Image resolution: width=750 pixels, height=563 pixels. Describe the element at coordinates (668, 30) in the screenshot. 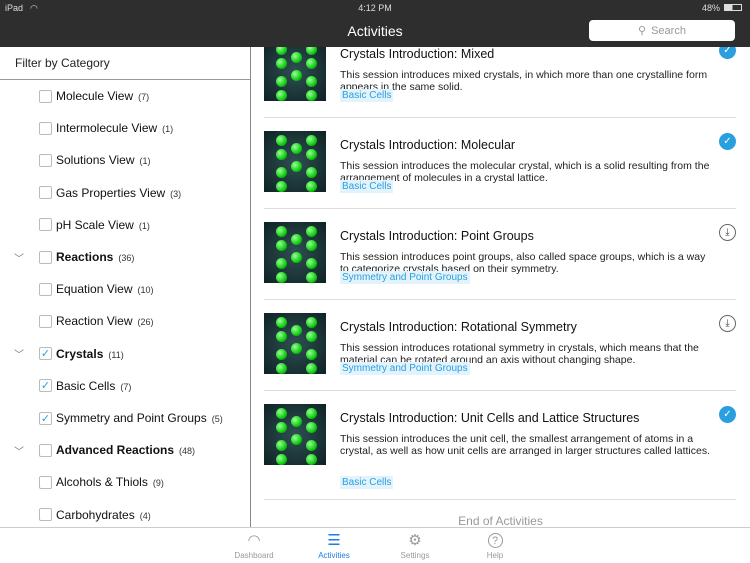

I see `search-placeholder: Search` at that location.